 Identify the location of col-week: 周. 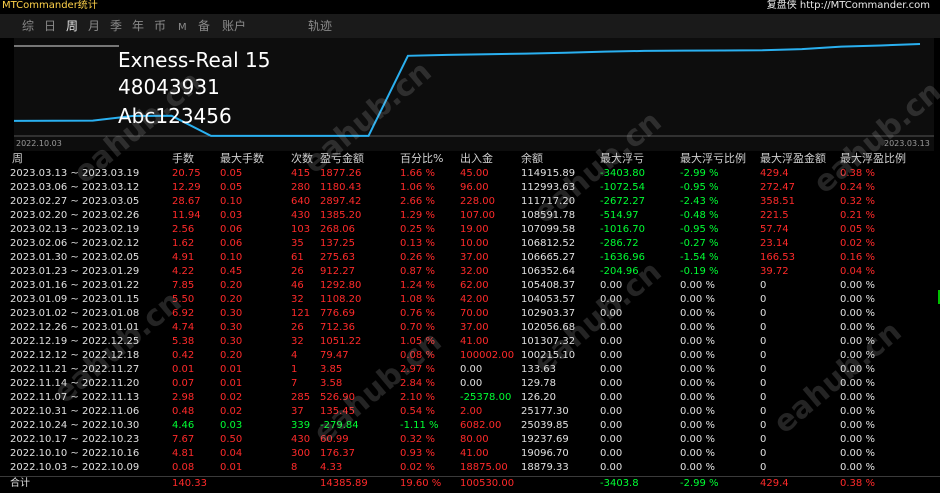
(17, 159).